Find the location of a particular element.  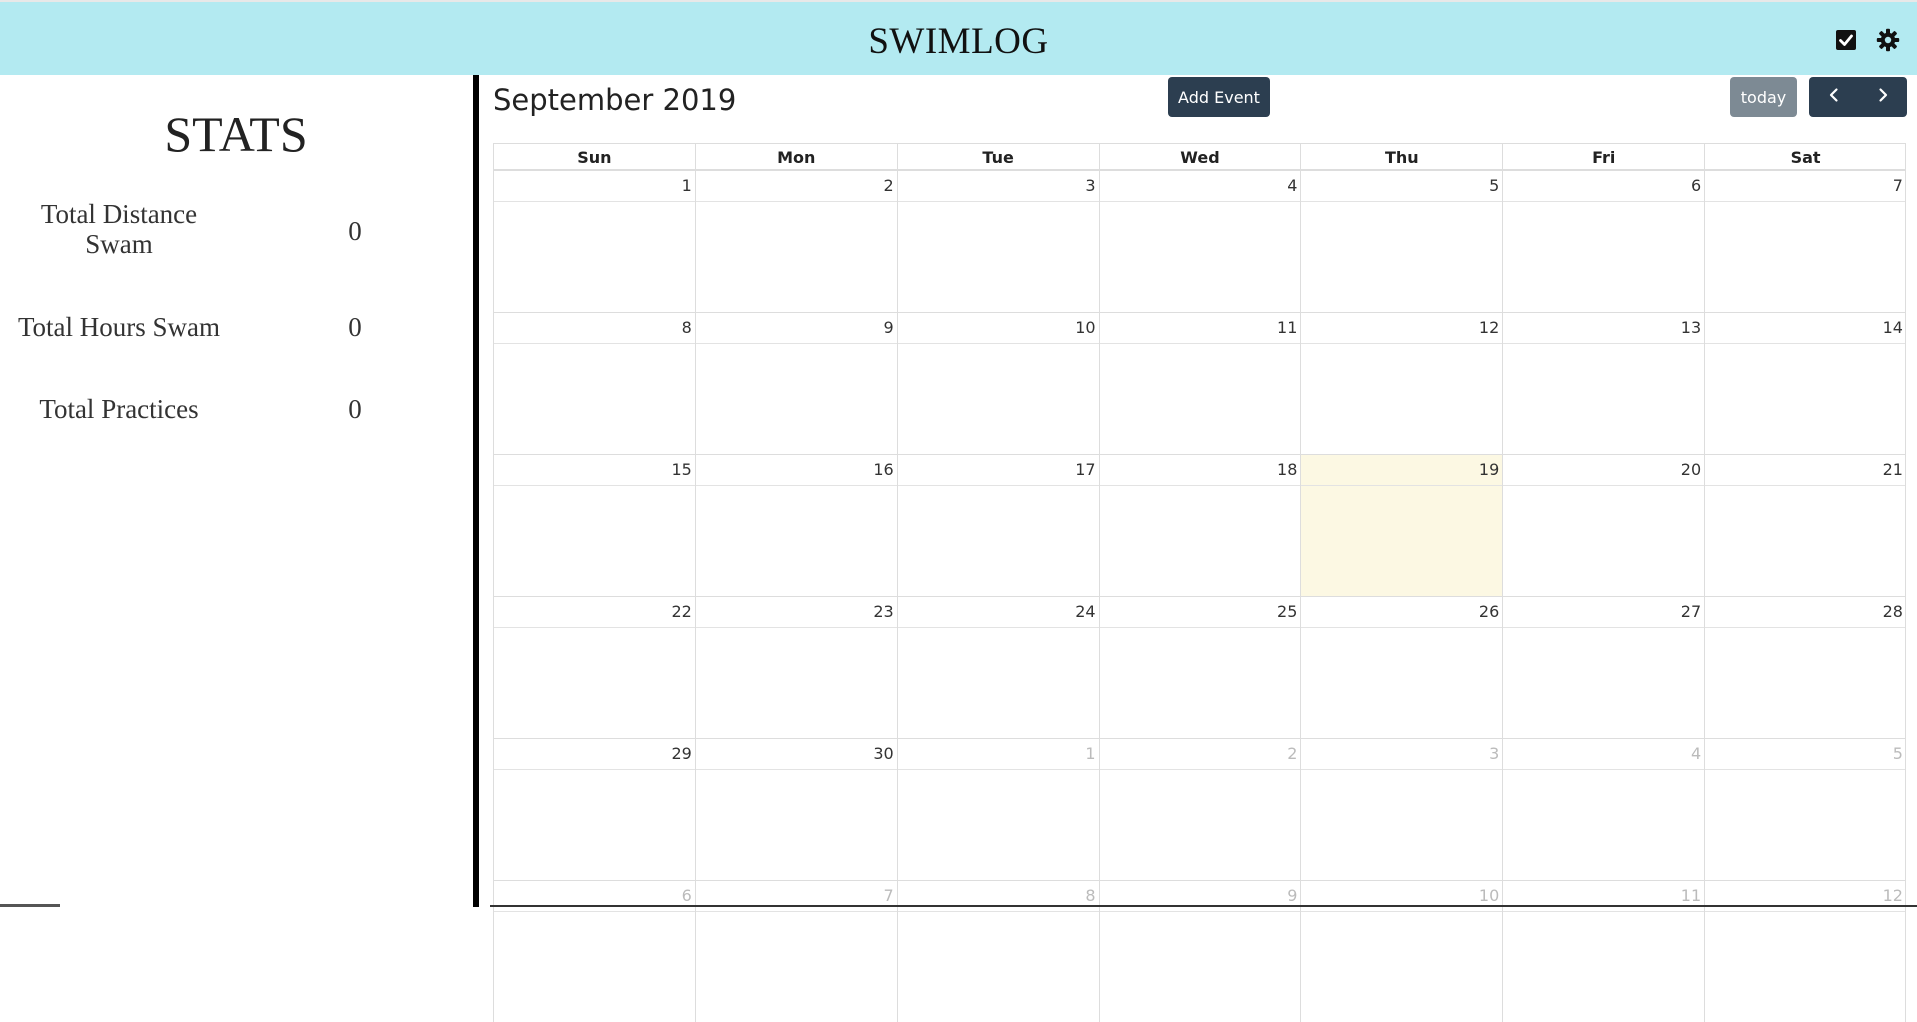

day-cell: 23 is located at coordinates (795, 667).